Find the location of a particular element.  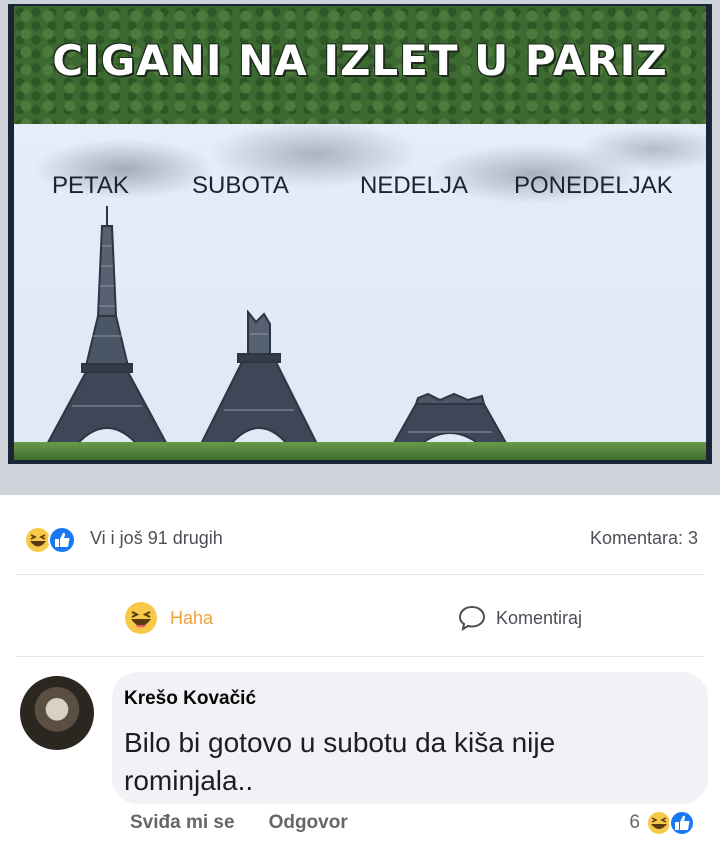

comments-count: Komentara: 3 is located at coordinates (644, 538).